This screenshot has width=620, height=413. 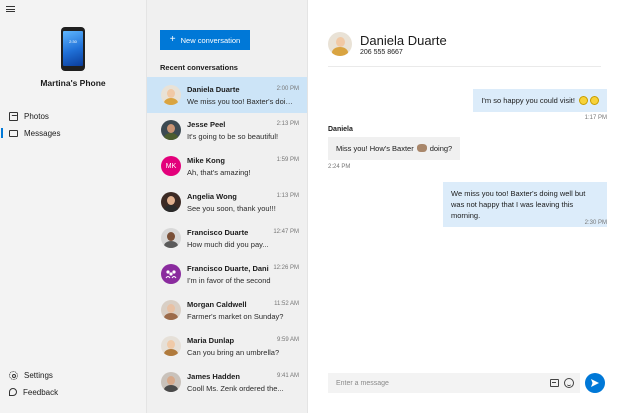 What do you see at coordinates (206, 160) in the screenshot?
I see `conversation-name: Mike Kong` at bounding box center [206, 160].